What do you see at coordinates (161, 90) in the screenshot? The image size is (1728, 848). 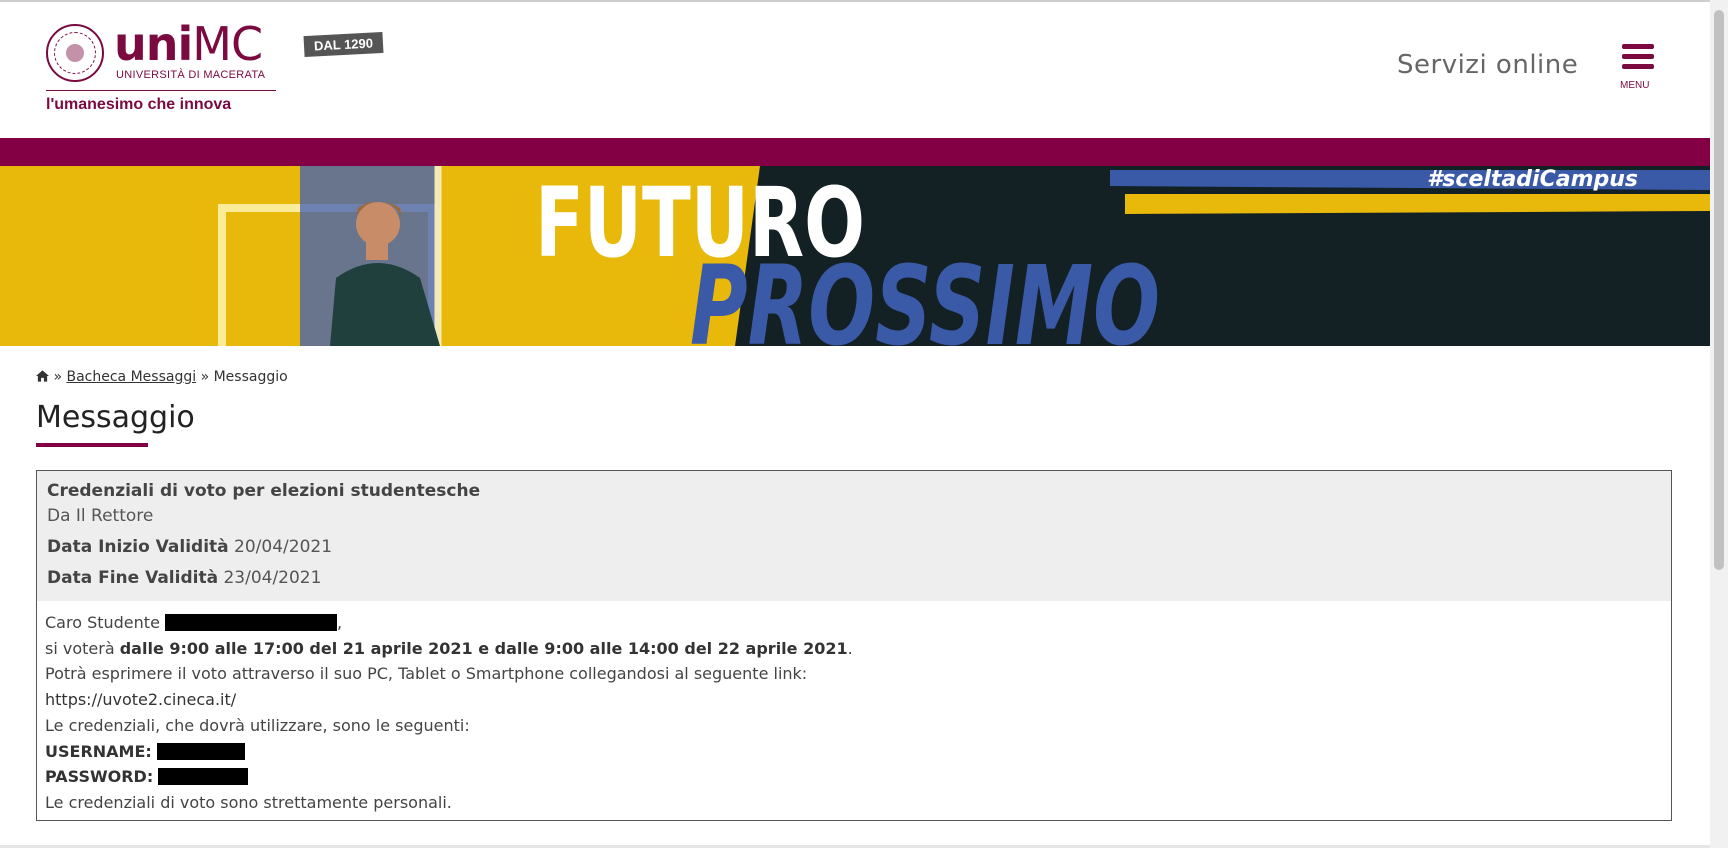 I see `logo-divider` at bounding box center [161, 90].